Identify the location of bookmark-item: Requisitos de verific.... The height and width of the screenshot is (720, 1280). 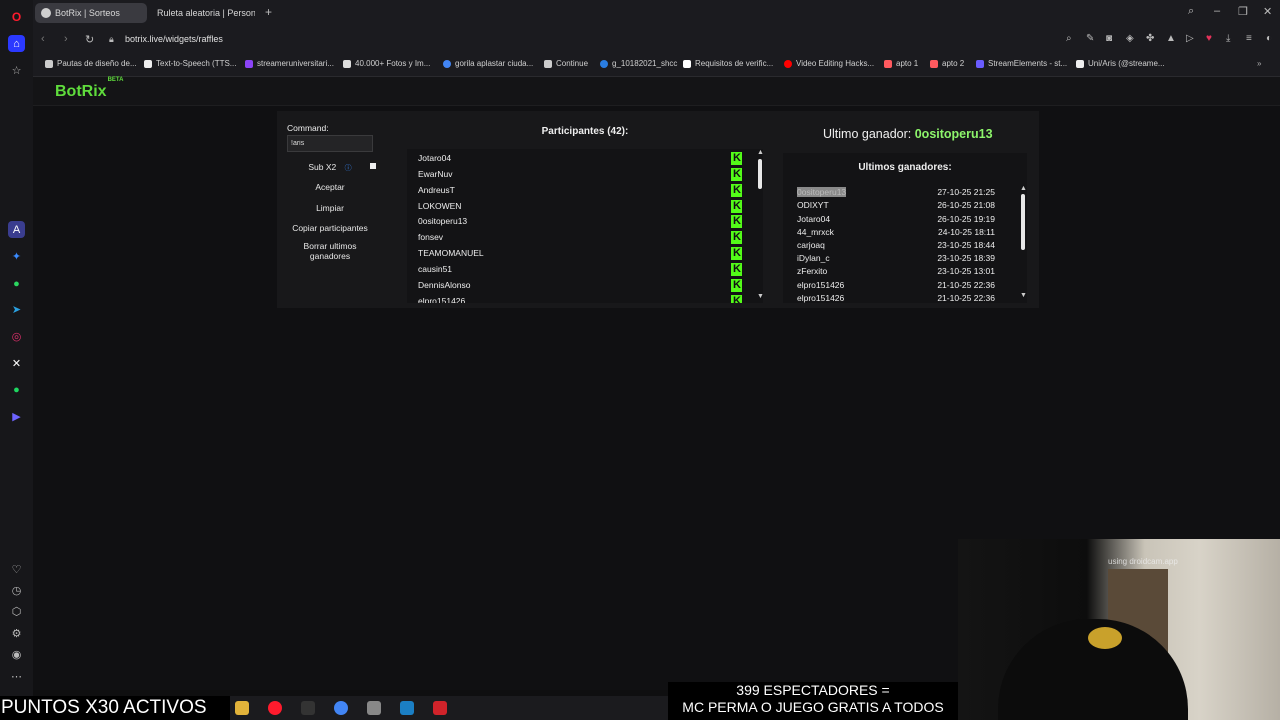
(728, 63).